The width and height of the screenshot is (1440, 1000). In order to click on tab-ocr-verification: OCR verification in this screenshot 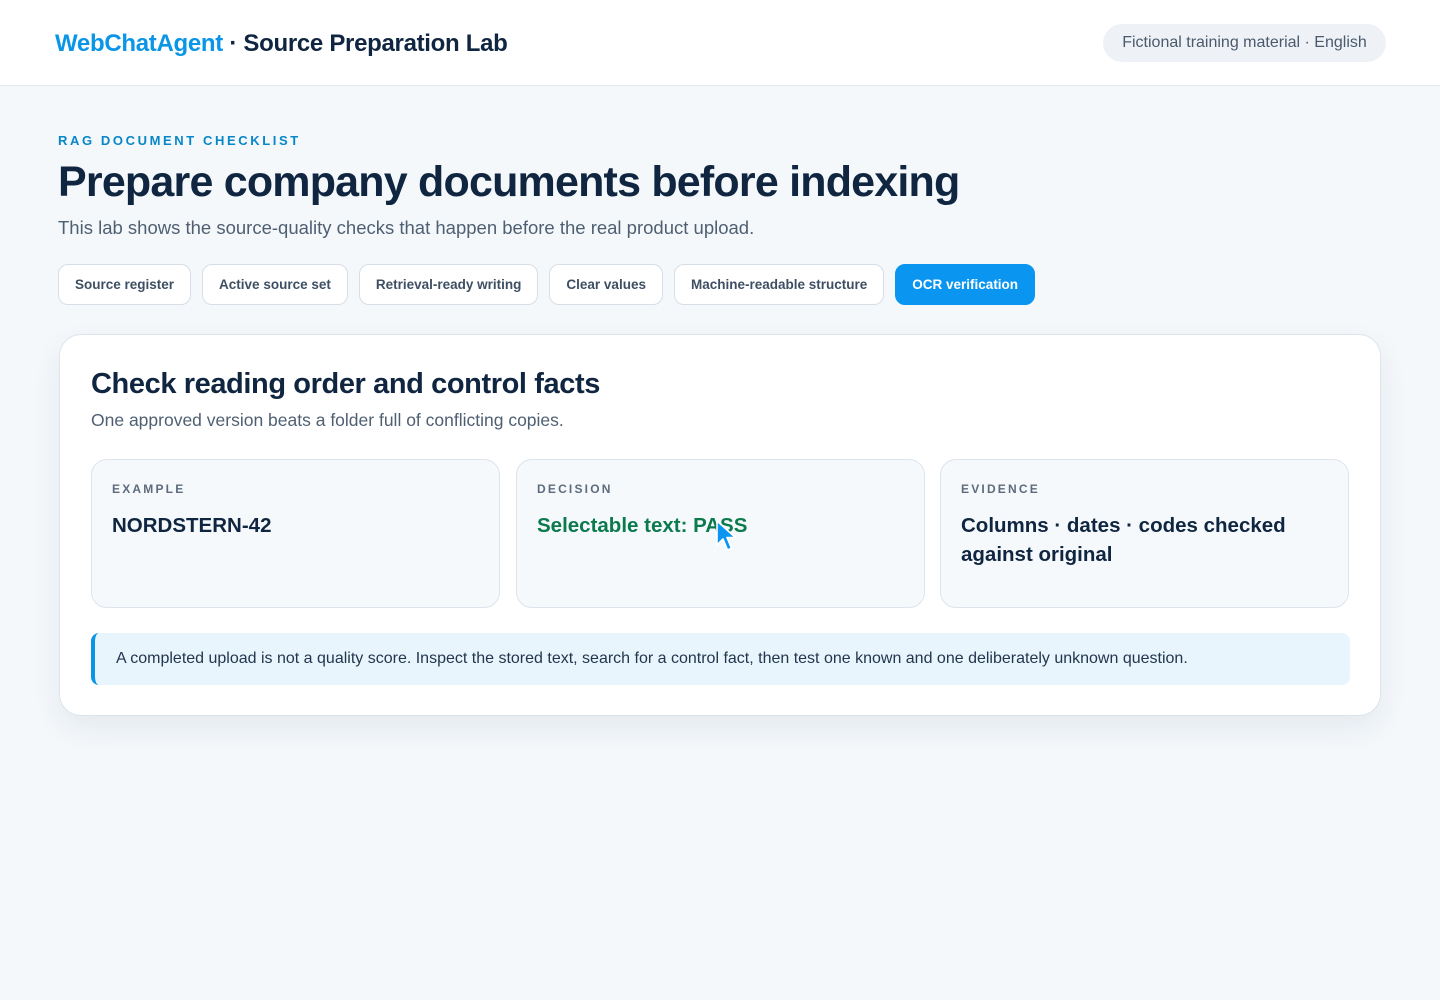, I will do `click(965, 284)`.